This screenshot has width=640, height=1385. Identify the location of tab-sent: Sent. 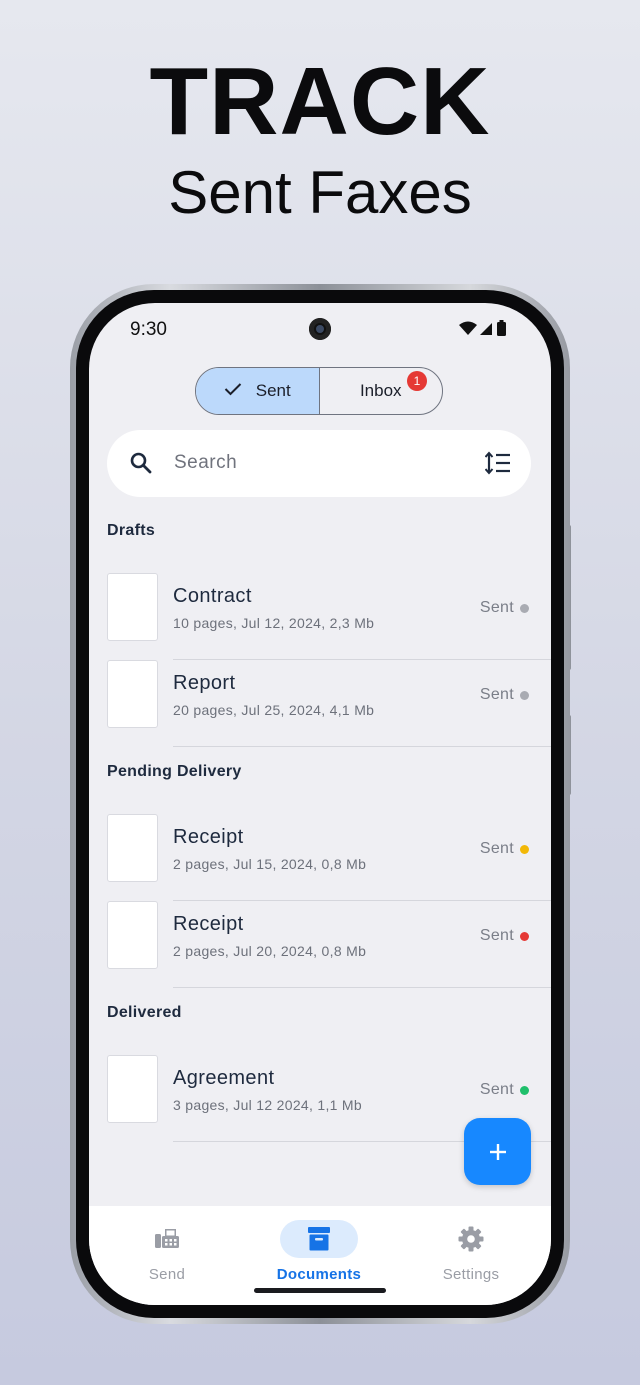
(258, 391).